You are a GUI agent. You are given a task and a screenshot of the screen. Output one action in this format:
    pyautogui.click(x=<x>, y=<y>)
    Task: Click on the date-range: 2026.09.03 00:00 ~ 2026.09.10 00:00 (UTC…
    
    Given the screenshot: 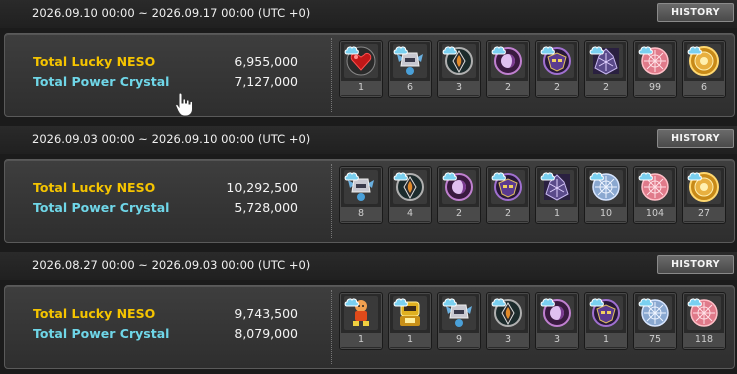 What is the action you would take?
    pyautogui.click(x=171, y=139)
    